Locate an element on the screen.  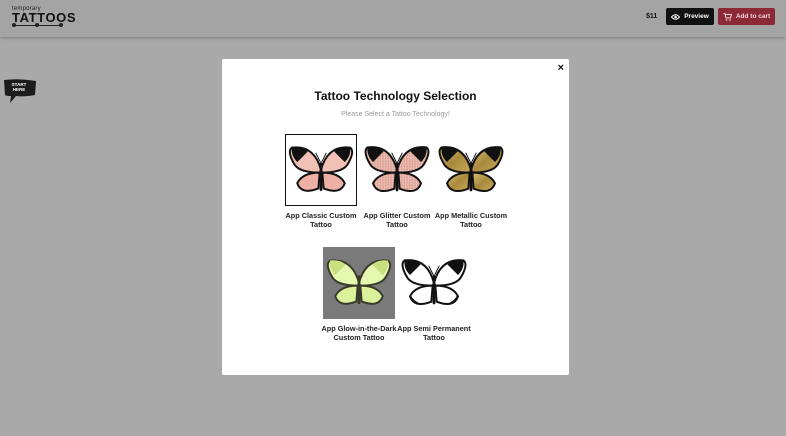
option-glow-label-line2: Custom Tattoo is located at coordinates (359, 337).